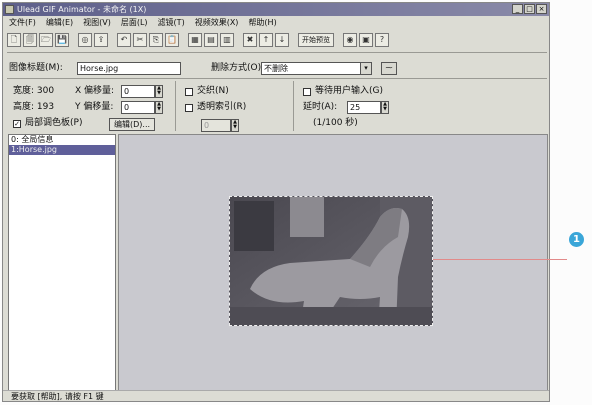  Describe the element at coordinates (262, 23) in the screenshot. I see `menu-help: 帮助(H)` at that location.